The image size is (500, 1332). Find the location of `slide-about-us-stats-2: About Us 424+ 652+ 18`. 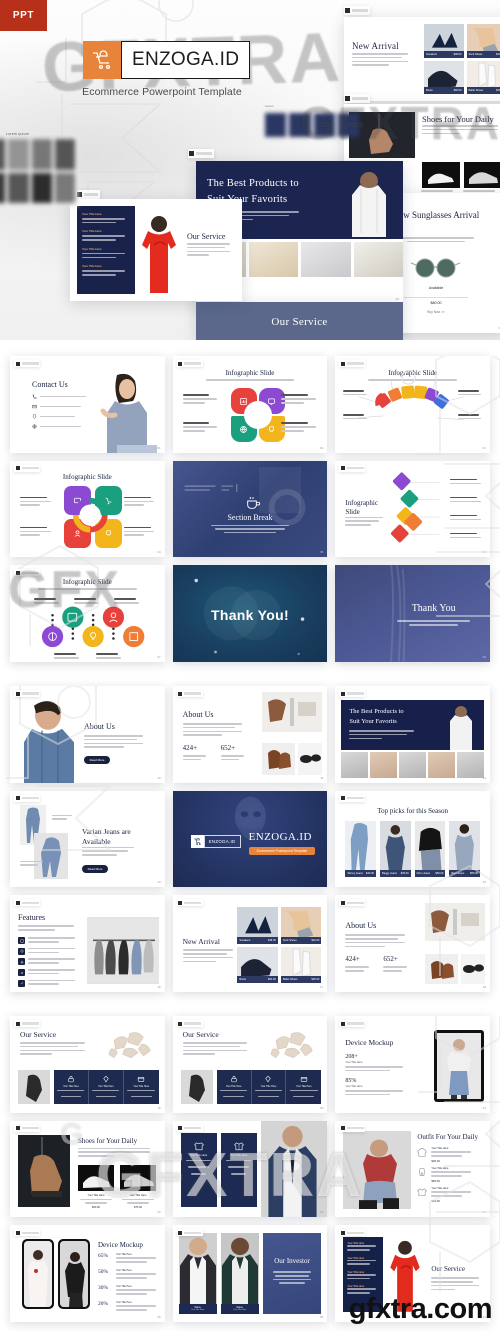

slide-about-us-stats-2: About Us 424+ 652+ 18 is located at coordinates (412, 943).